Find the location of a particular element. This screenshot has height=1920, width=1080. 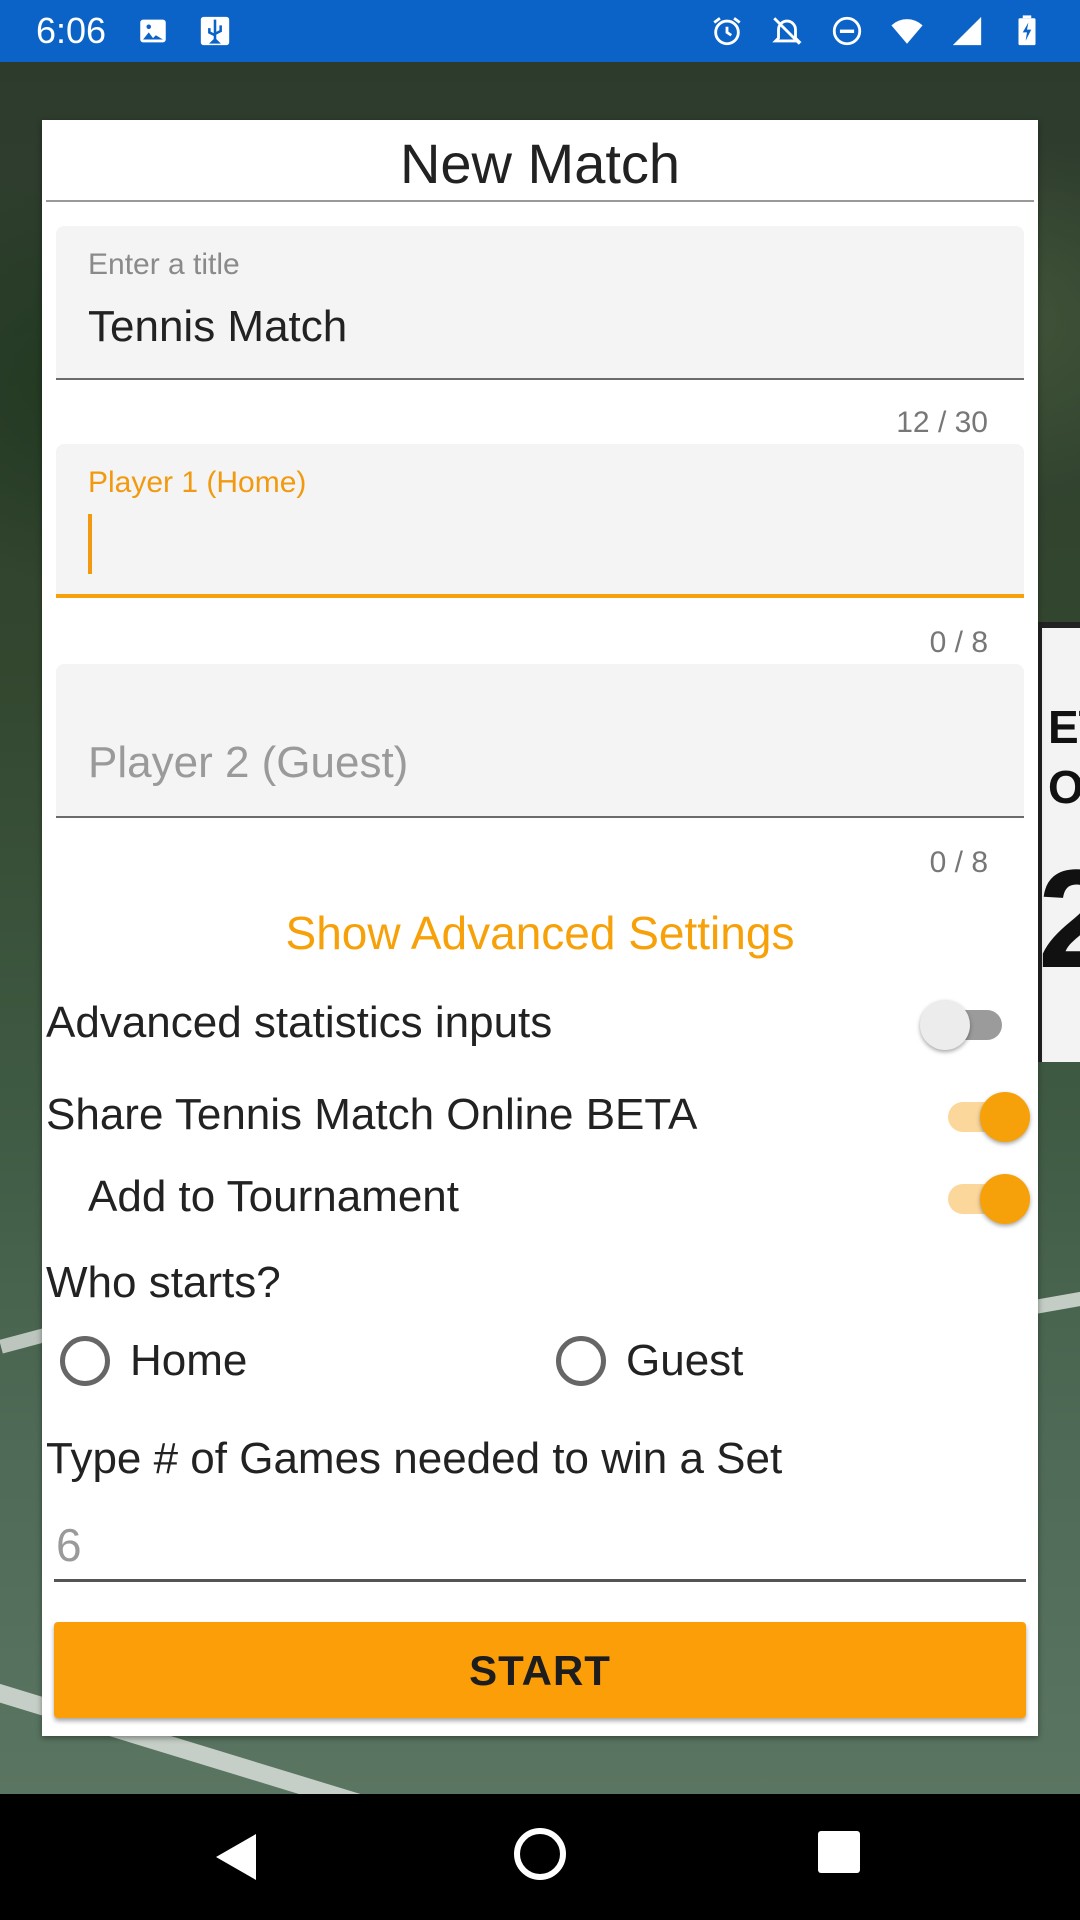

add-to-tournament-switch is located at coordinates (987, 1196).